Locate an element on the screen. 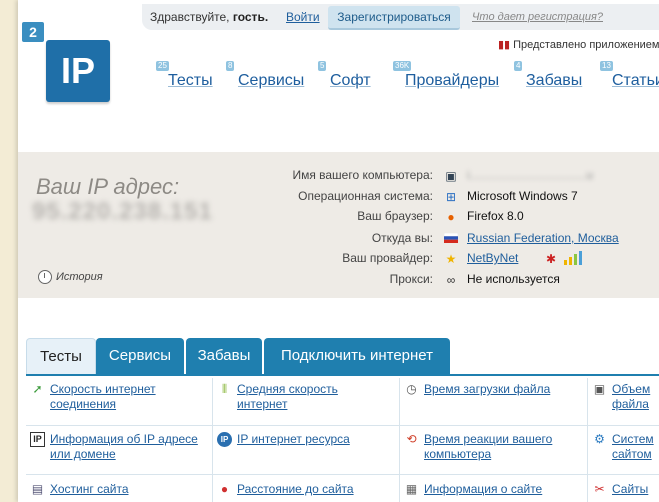 The width and height of the screenshot is (659, 502). server-icon: ▤ is located at coordinates (37, 489).